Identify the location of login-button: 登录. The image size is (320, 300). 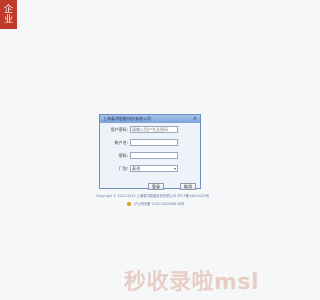
(156, 186).